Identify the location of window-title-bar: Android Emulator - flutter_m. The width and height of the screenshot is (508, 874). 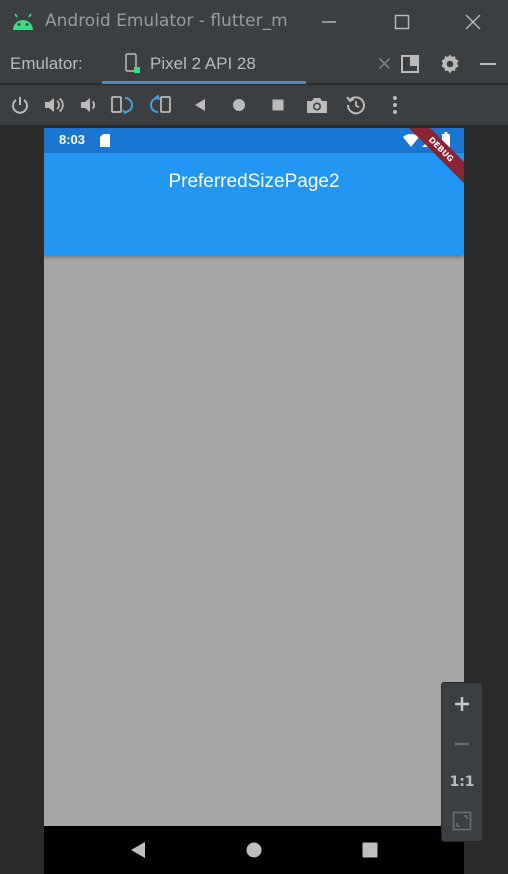
(254, 22).